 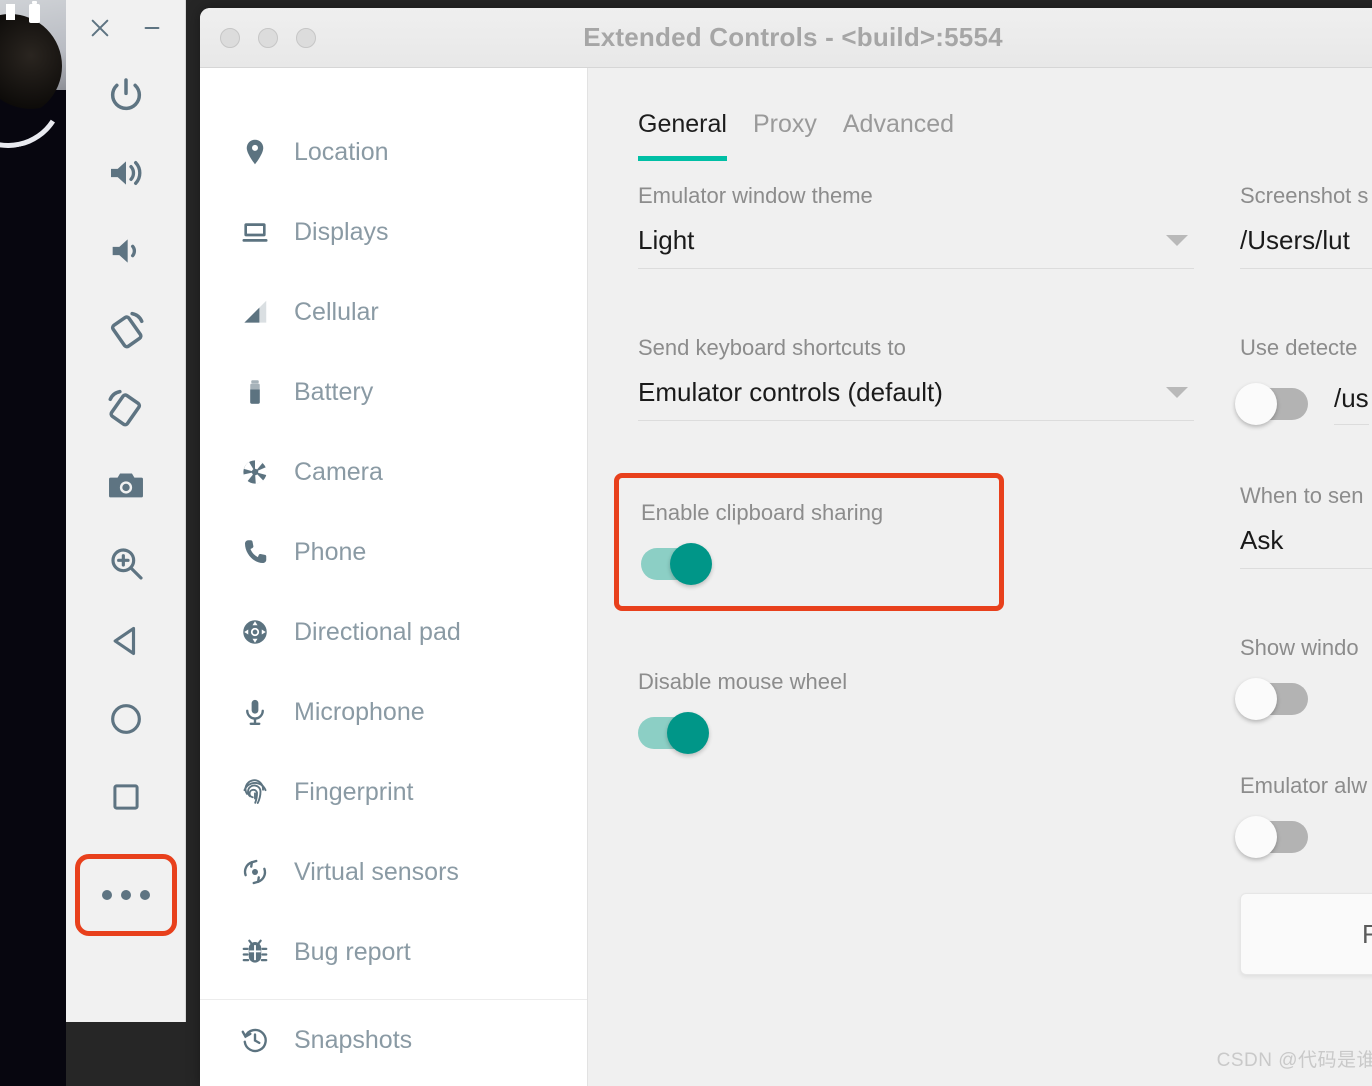 What do you see at coordinates (126, 251) in the screenshot?
I see `volume-down-button` at bounding box center [126, 251].